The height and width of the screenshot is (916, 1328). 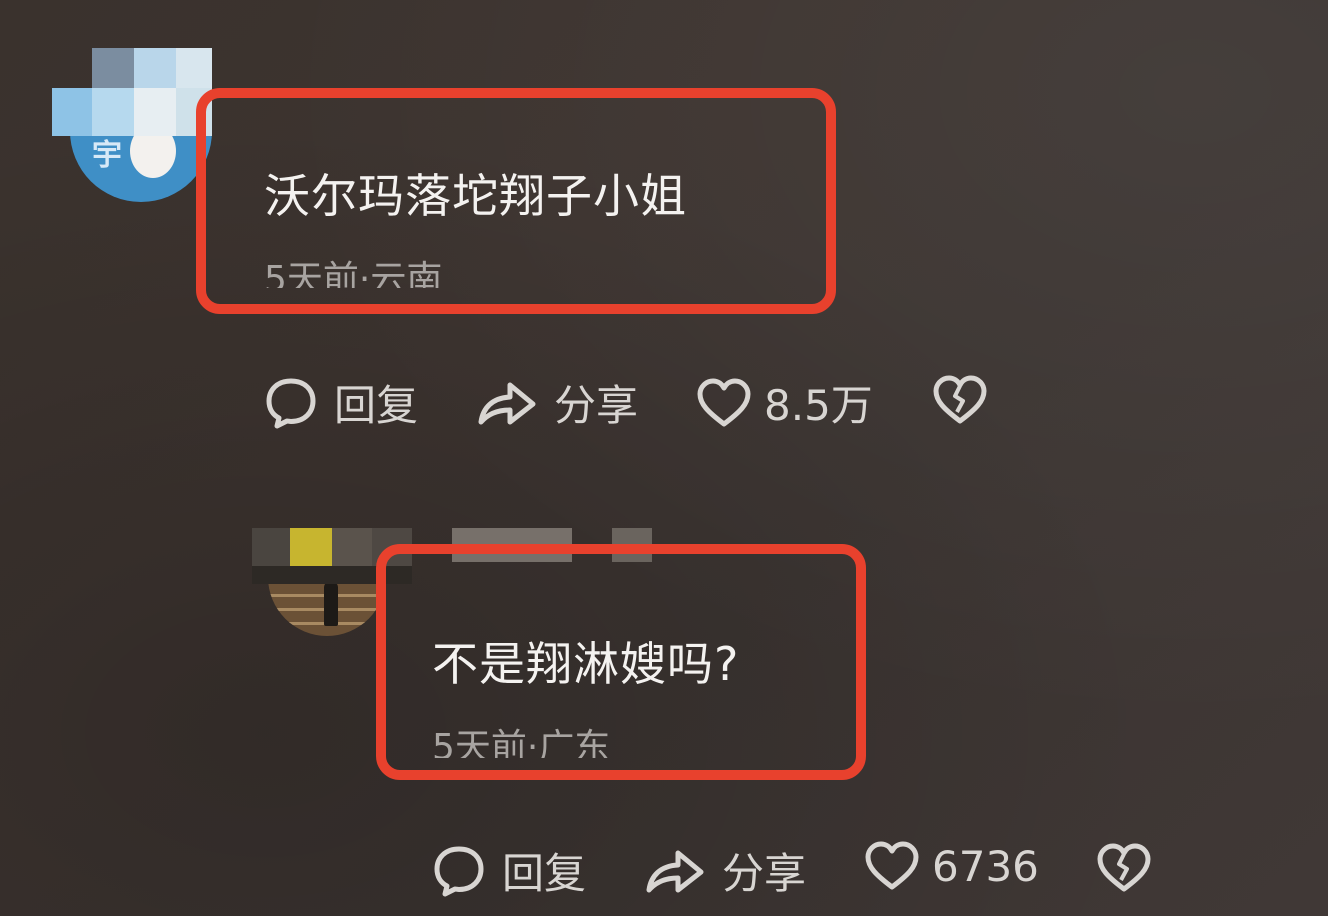 I want to click on comment-meta: 5天前·广东, so click(x=521, y=742).